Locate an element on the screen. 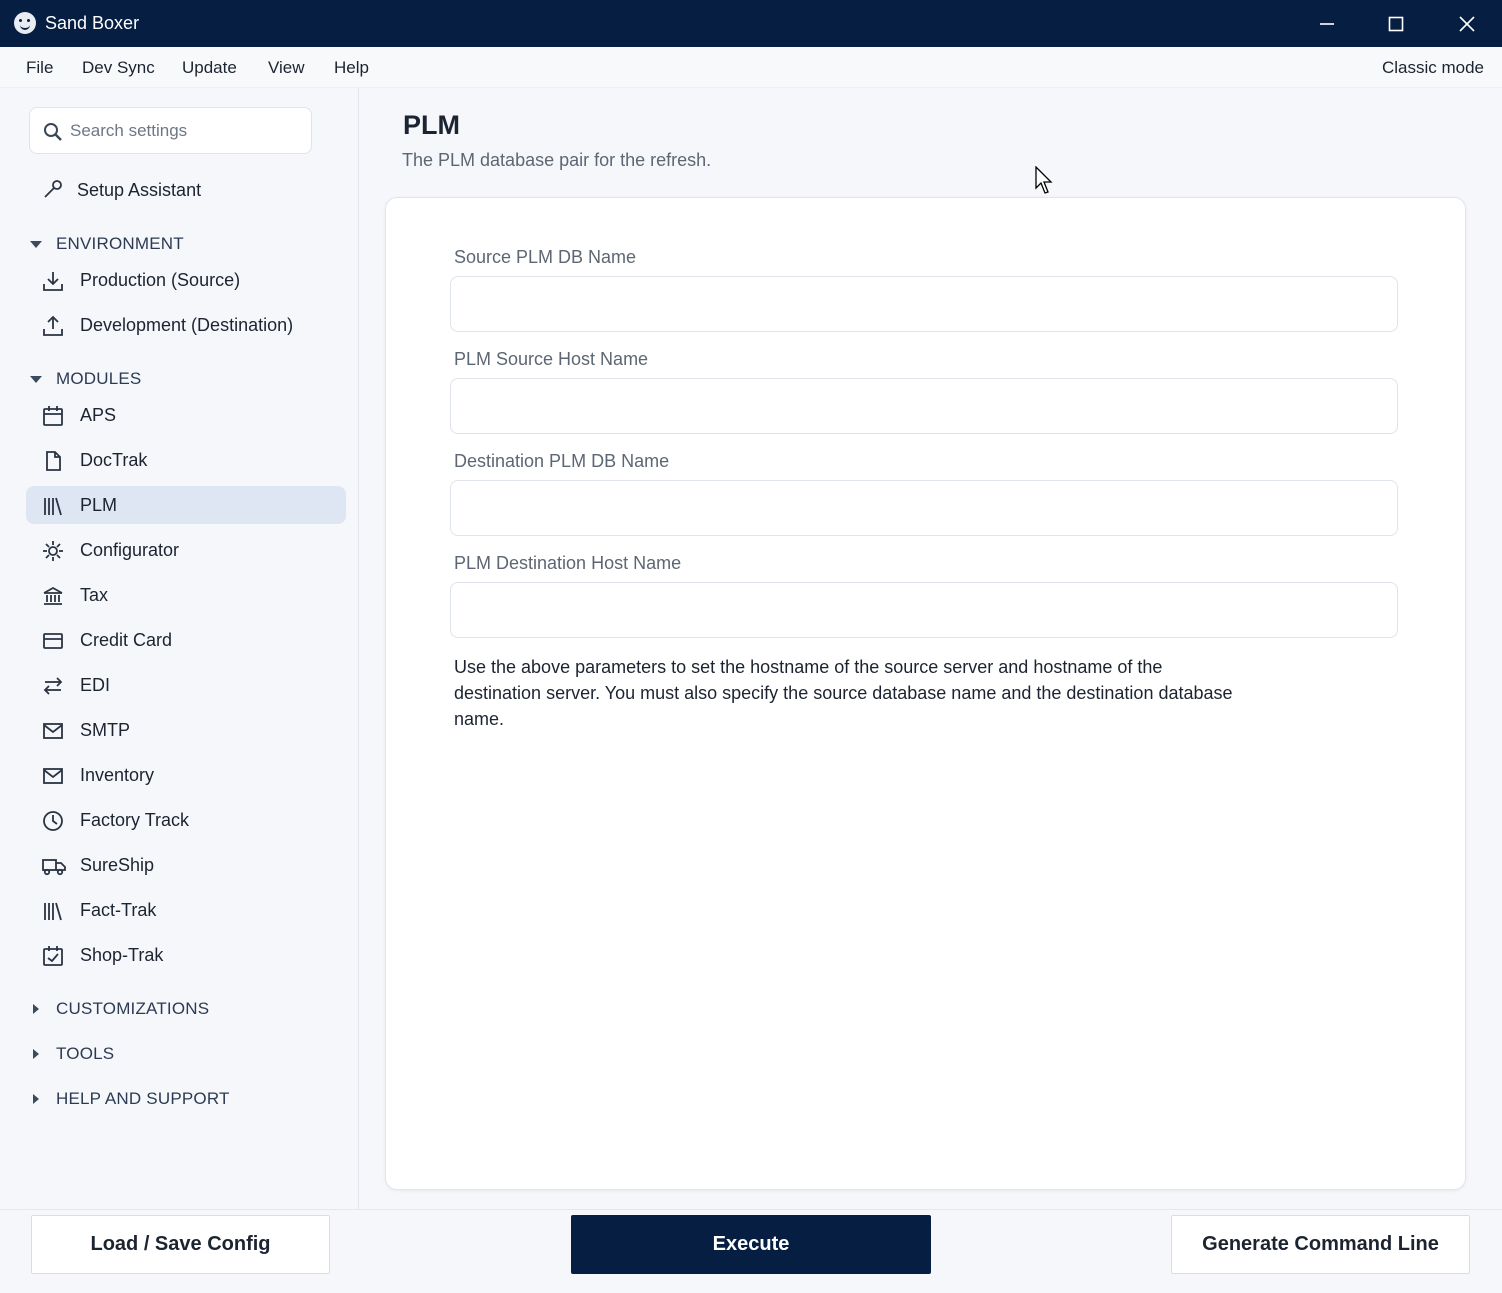 The height and width of the screenshot is (1293, 1502). destination-db-input is located at coordinates (924, 508).